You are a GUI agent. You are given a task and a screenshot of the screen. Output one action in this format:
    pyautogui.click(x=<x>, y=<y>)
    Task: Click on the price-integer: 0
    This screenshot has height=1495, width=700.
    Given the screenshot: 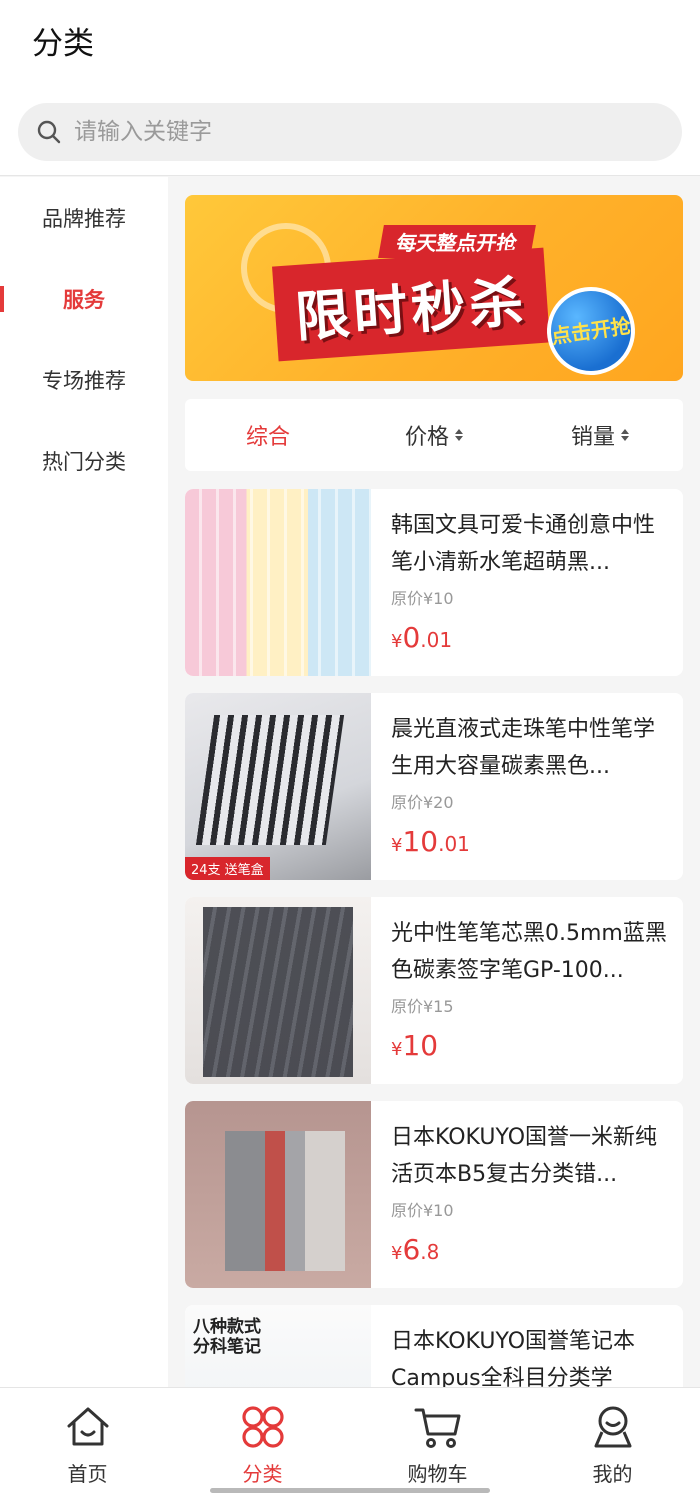 What is the action you would take?
    pyautogui.click(x=411, y=637)
    